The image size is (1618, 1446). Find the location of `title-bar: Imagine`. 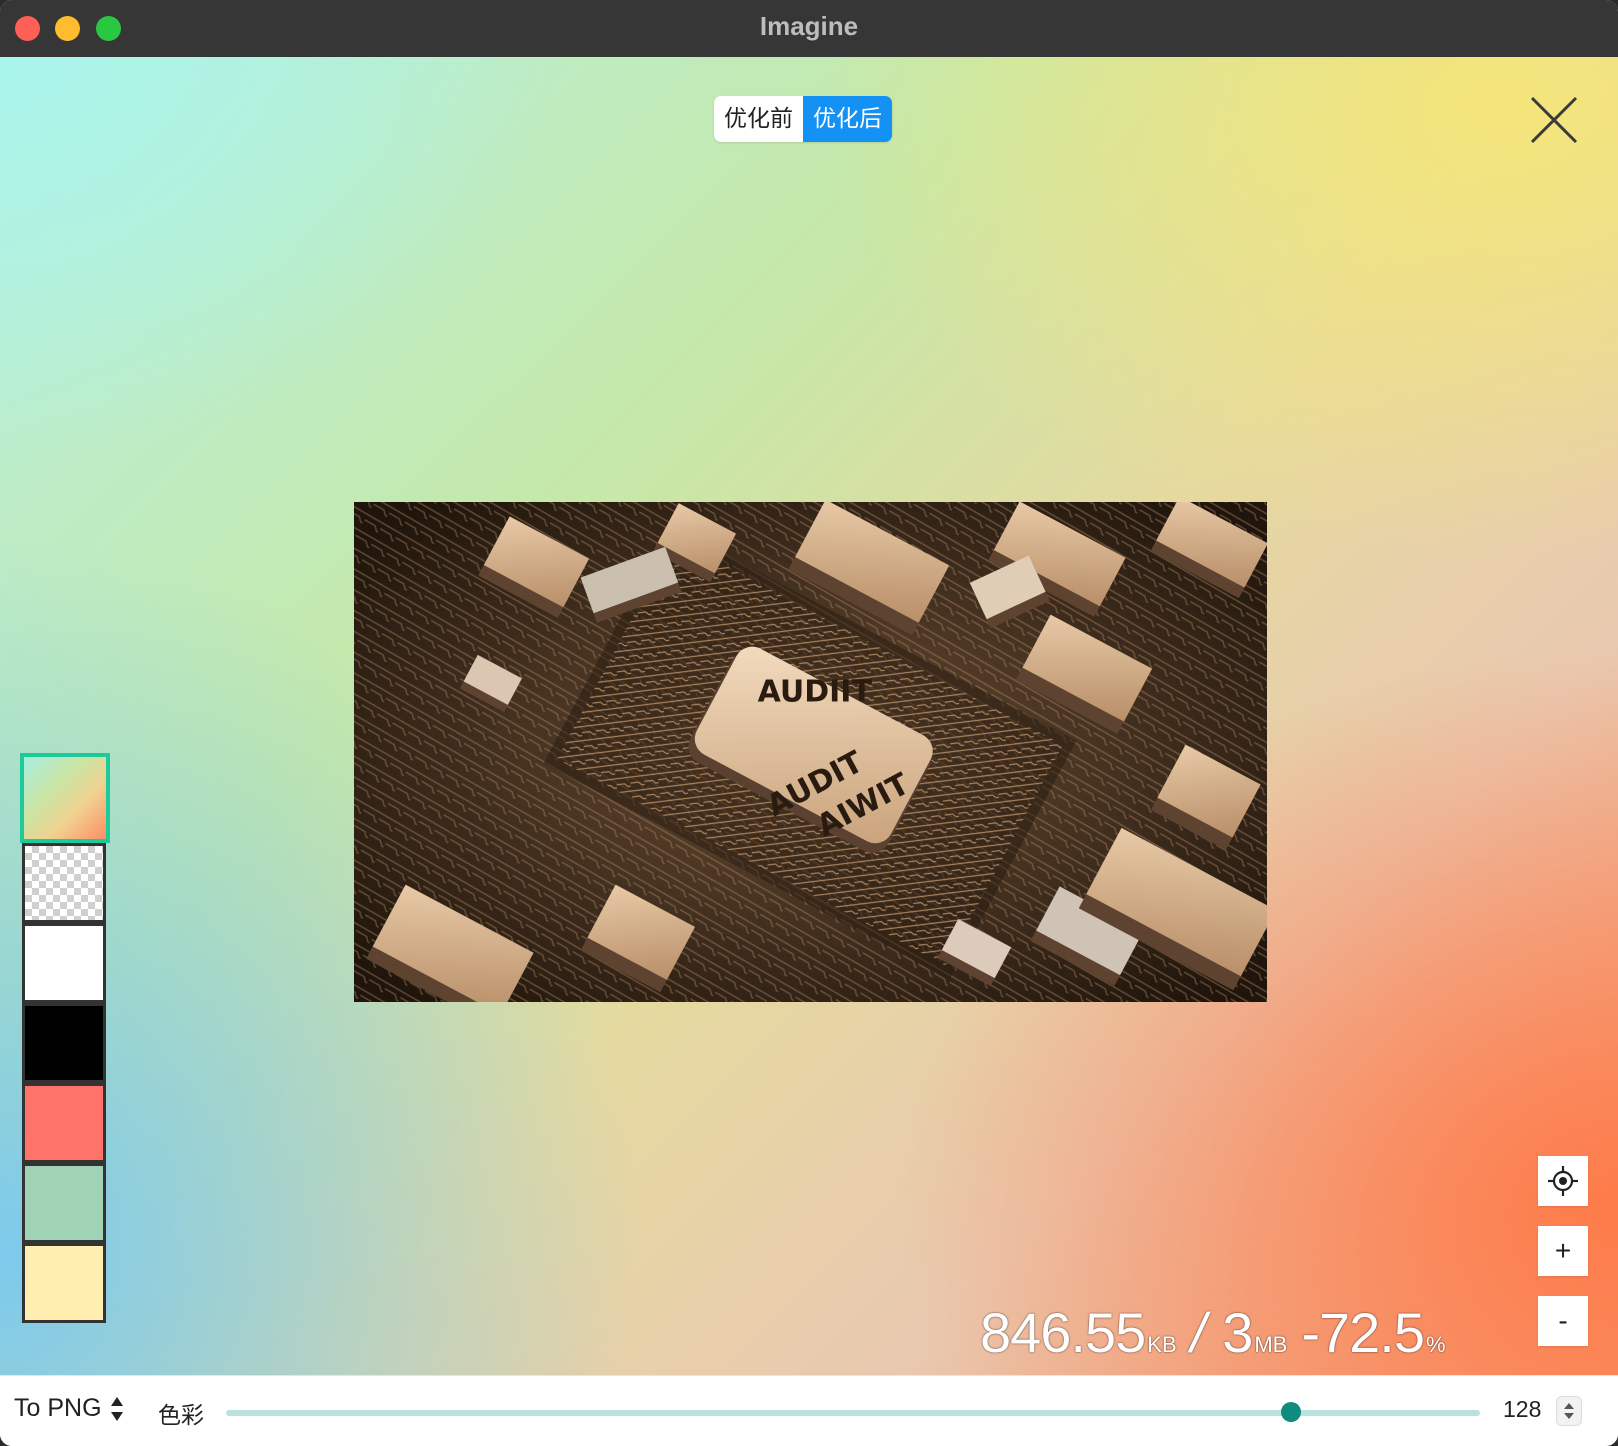

title-bar: Imagine is located at coordinates (809, 29).